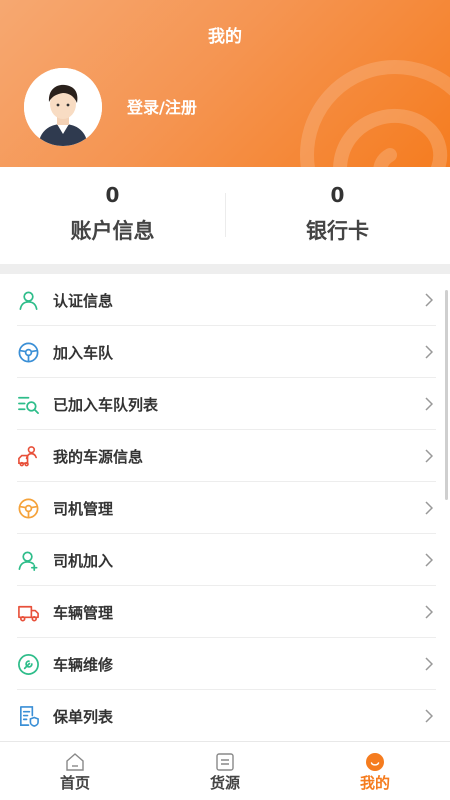 This screenshot has width=450, height=800. I want to click on menu-label: 认证信息, so click(83, 300).